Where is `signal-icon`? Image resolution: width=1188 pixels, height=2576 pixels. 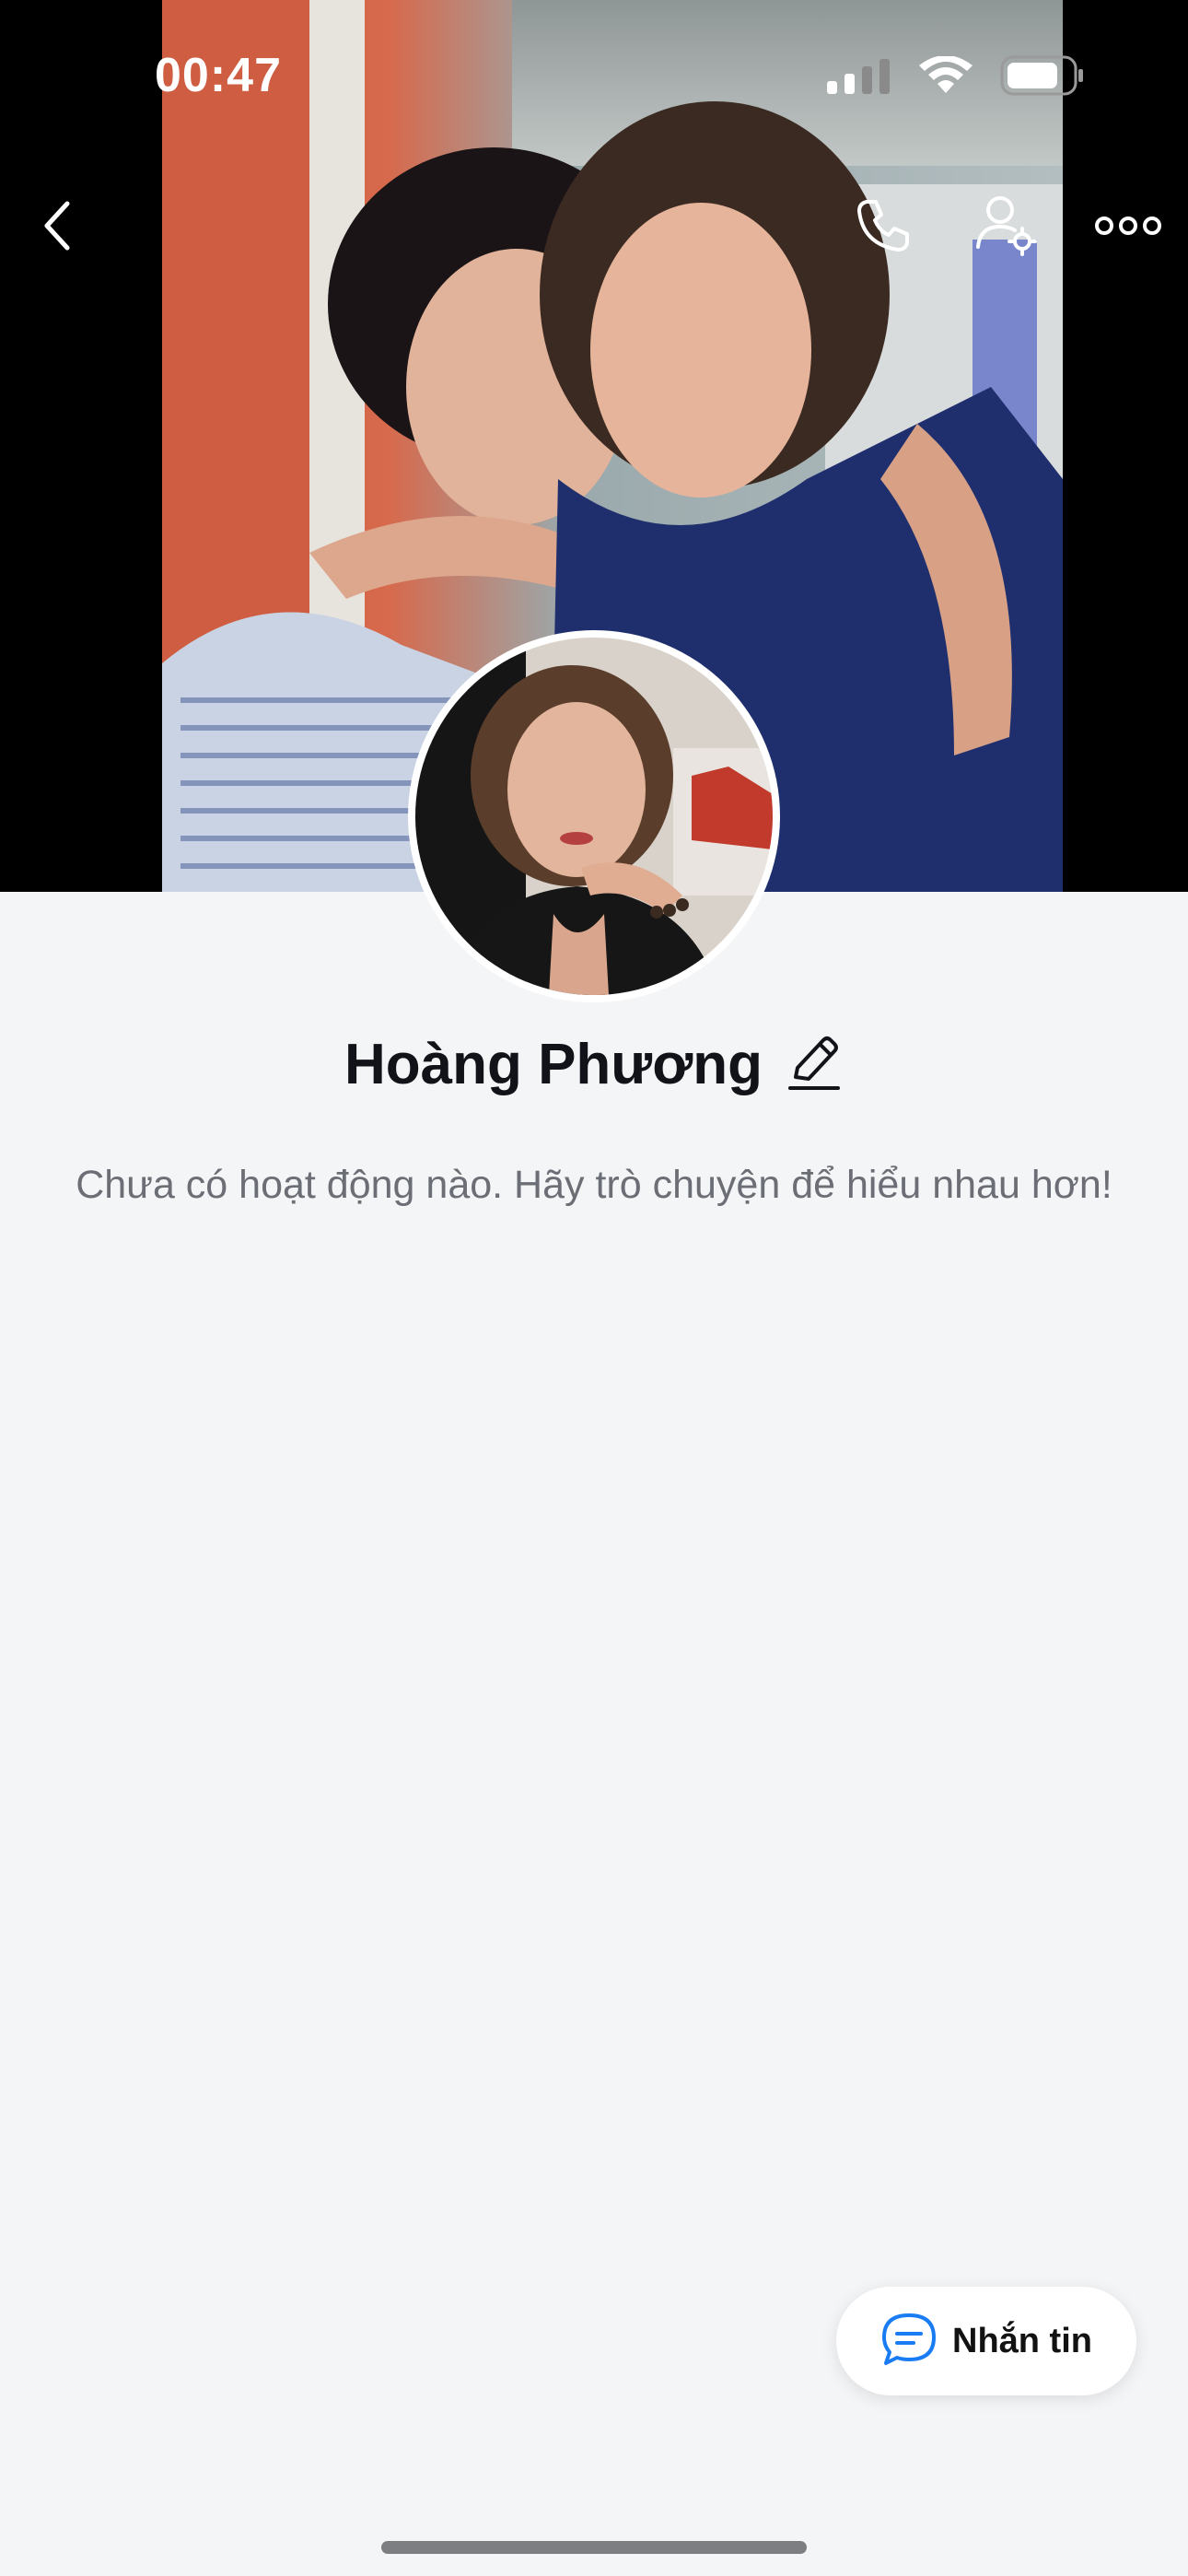 signal-icon is located at coordinates (859, 78).